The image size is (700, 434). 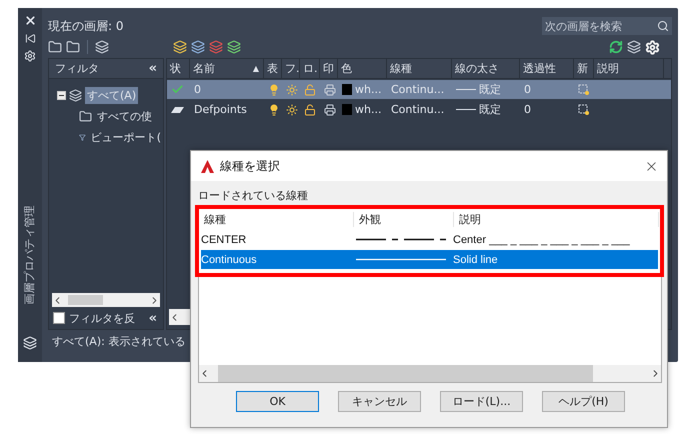 I want to click on app-logo-icon, so click(x=207, y=166).